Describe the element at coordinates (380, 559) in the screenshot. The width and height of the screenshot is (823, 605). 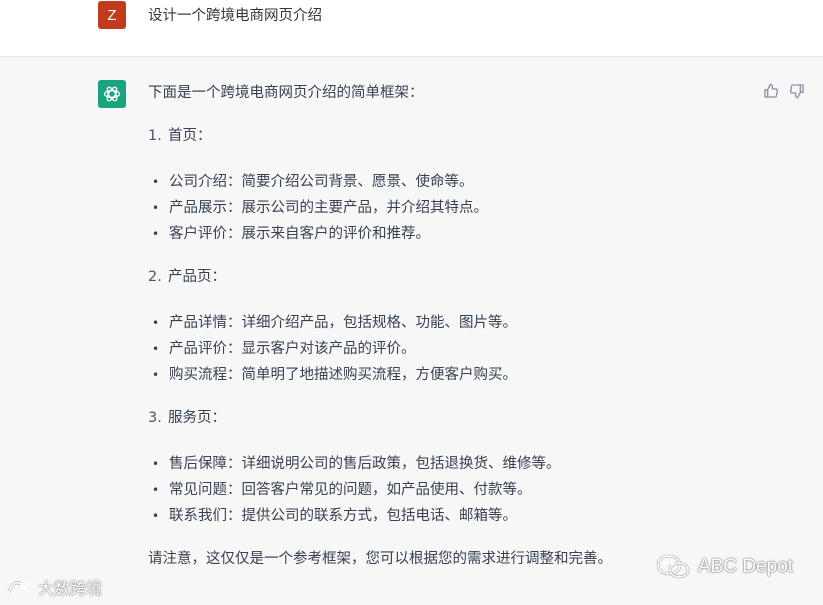
I see `response-closing: 请注意，这仅仅是一个参考框架，您可以根据您的需求进行调整和完善。` at that location.